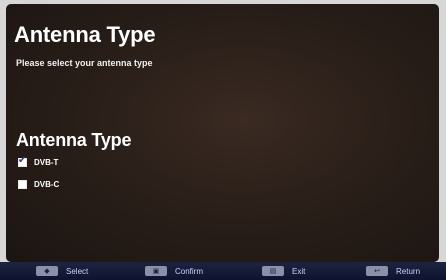 This screenshot has width=446, height=280. I want to click on hint-exit: ▤ Exit, so click(283, 271).